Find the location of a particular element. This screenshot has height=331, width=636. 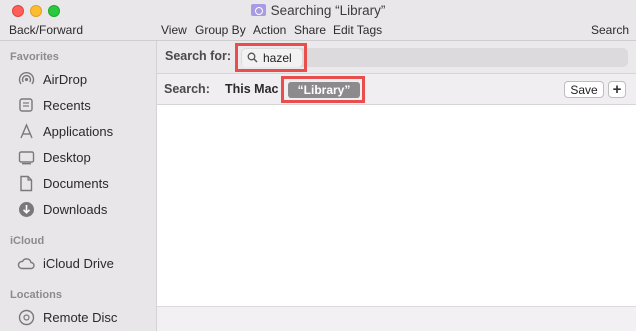

sidebar-item-label: iCloud Drive is located at coordinates (78, 263).